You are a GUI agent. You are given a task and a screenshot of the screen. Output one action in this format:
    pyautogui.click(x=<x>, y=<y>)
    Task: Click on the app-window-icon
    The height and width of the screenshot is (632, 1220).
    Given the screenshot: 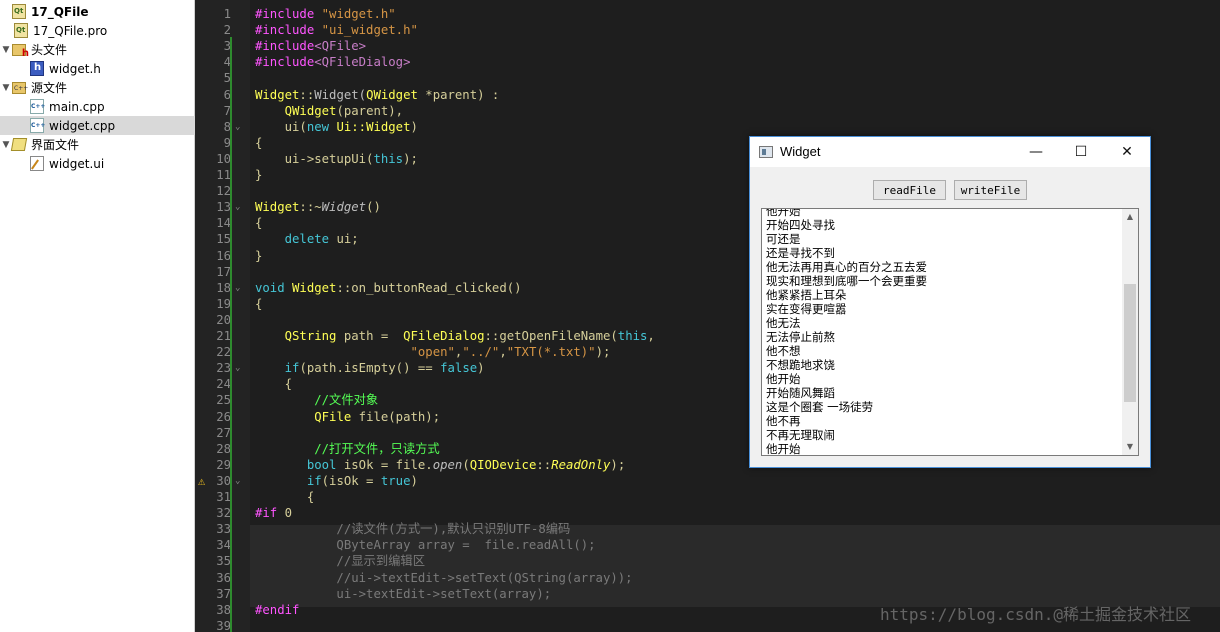 What is the action you would take?
    pyautogui.click(x=766, y=152)
    